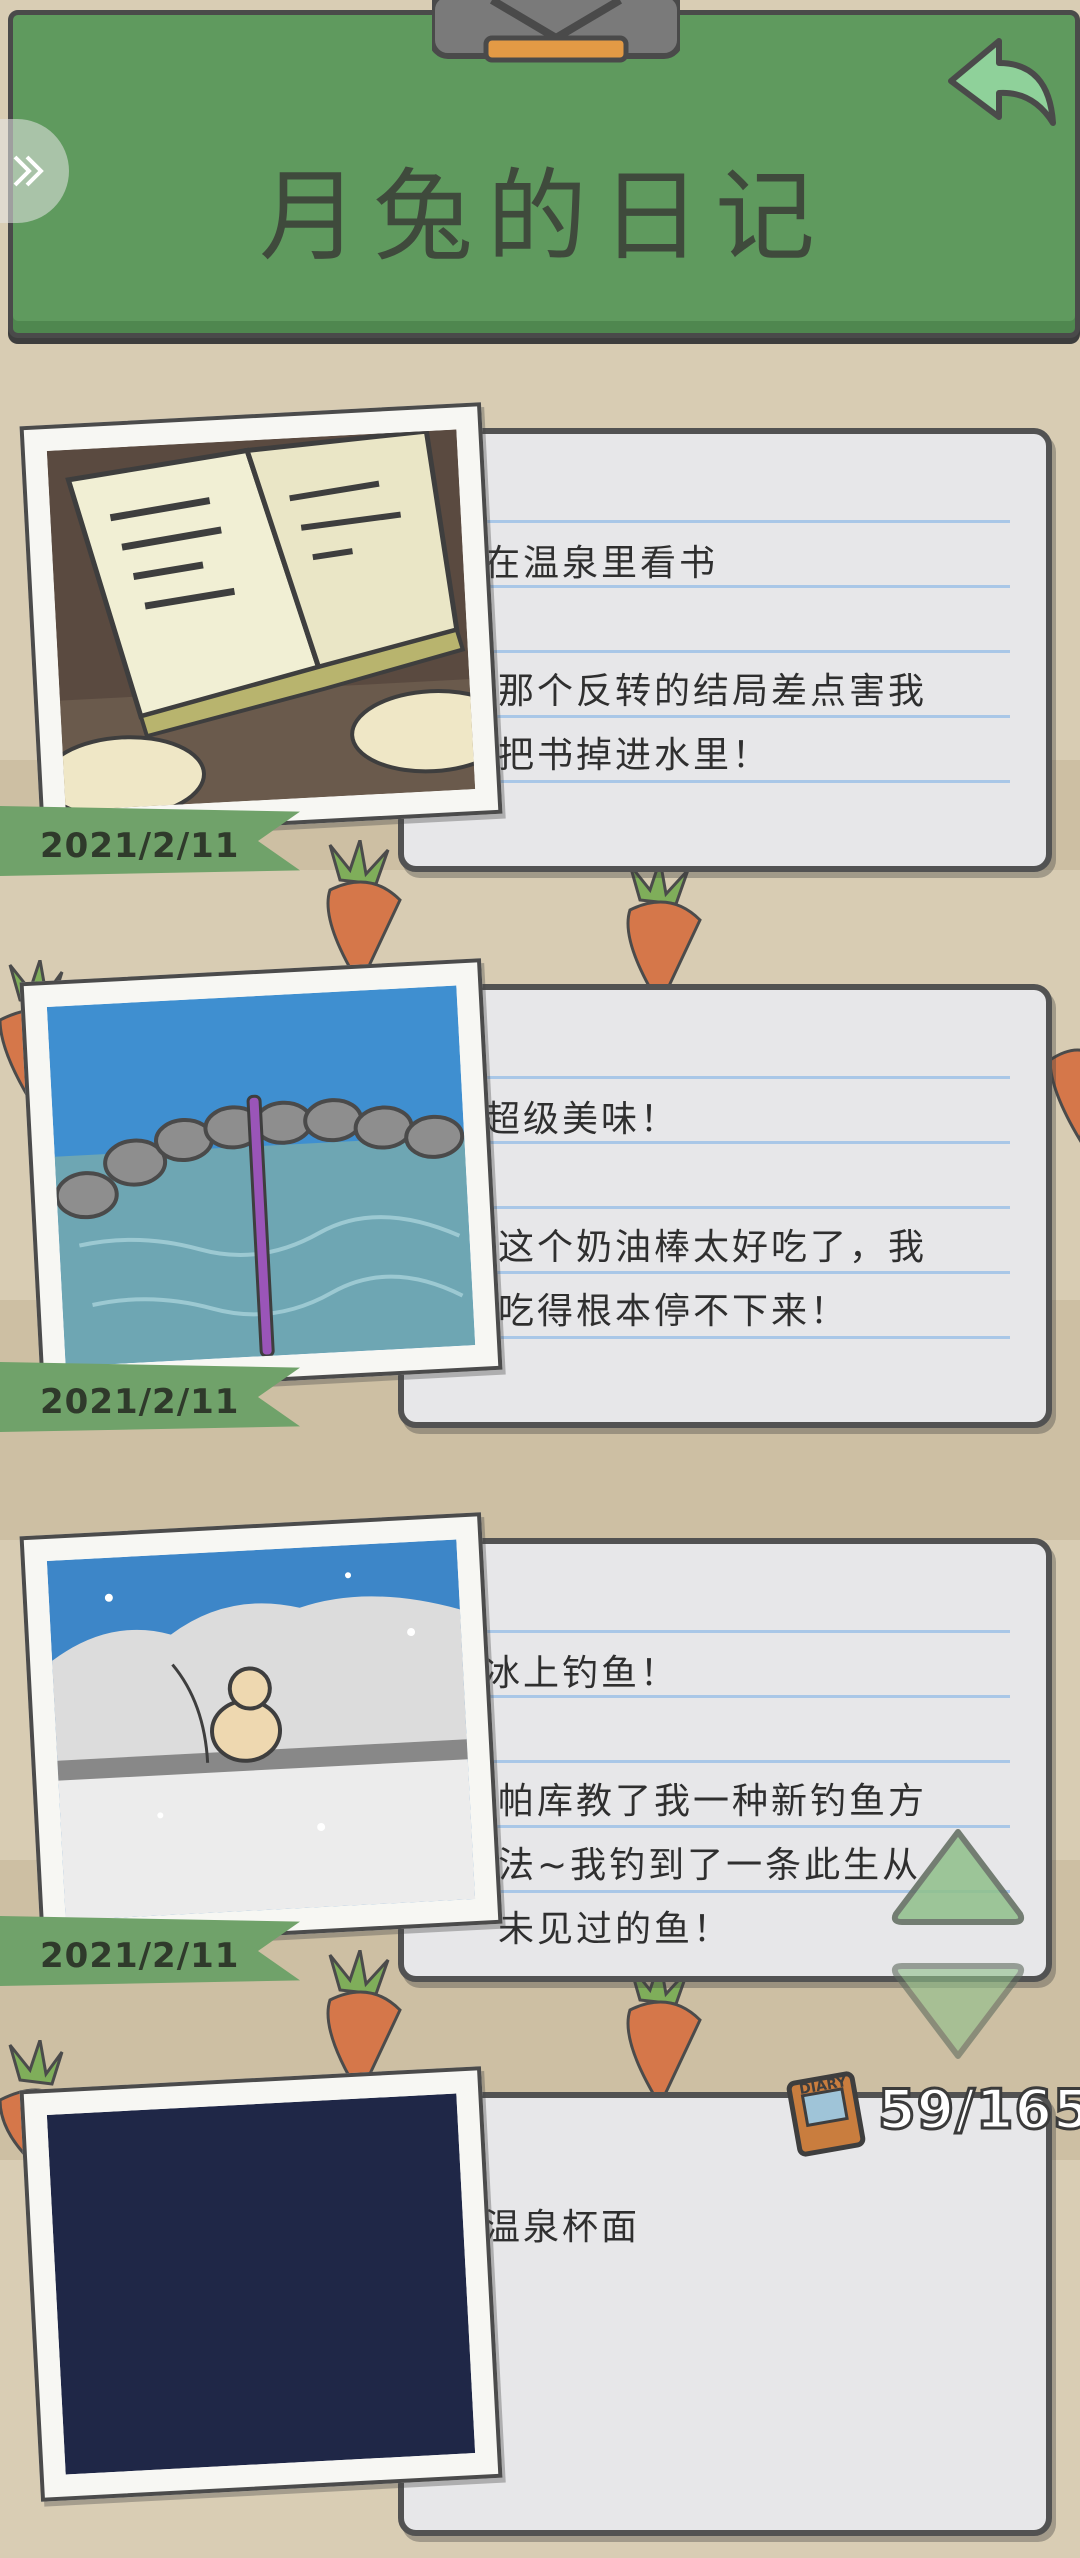 This screenshot has width=1080, height=2558. Describe the element at coordinates (562, 2227) in the screenshot. I see `diary-entry-title: 温泉杯面` at that location.